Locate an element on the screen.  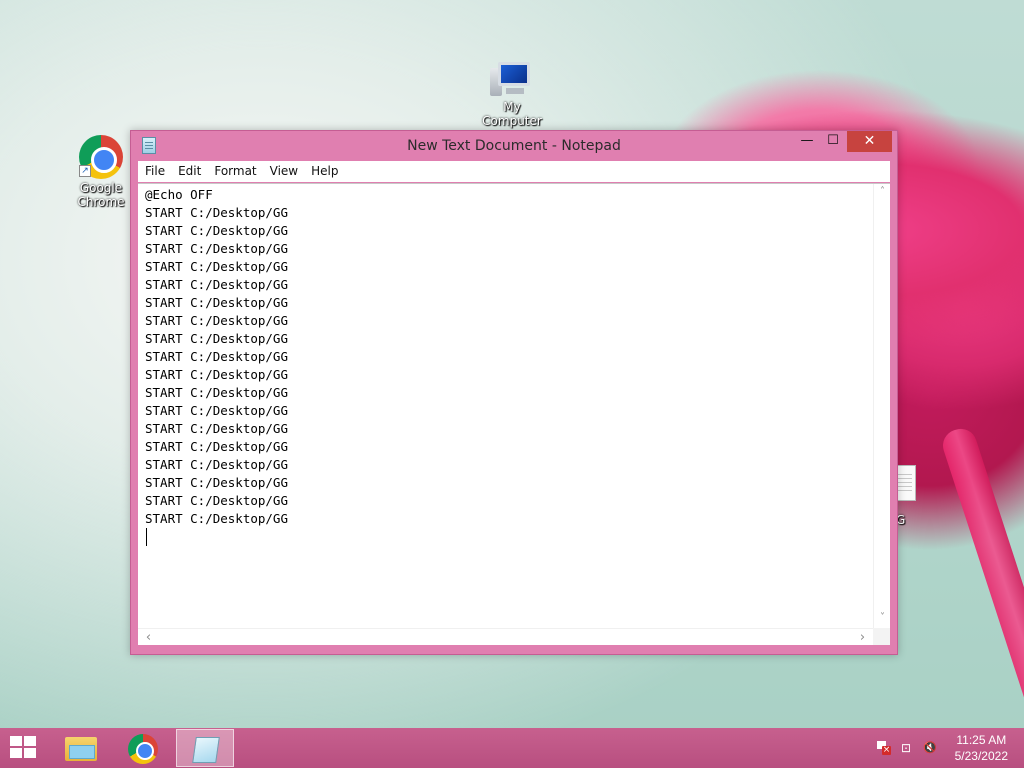
window-title: New Text Document - Notepad is located at coordinates (514, 146).